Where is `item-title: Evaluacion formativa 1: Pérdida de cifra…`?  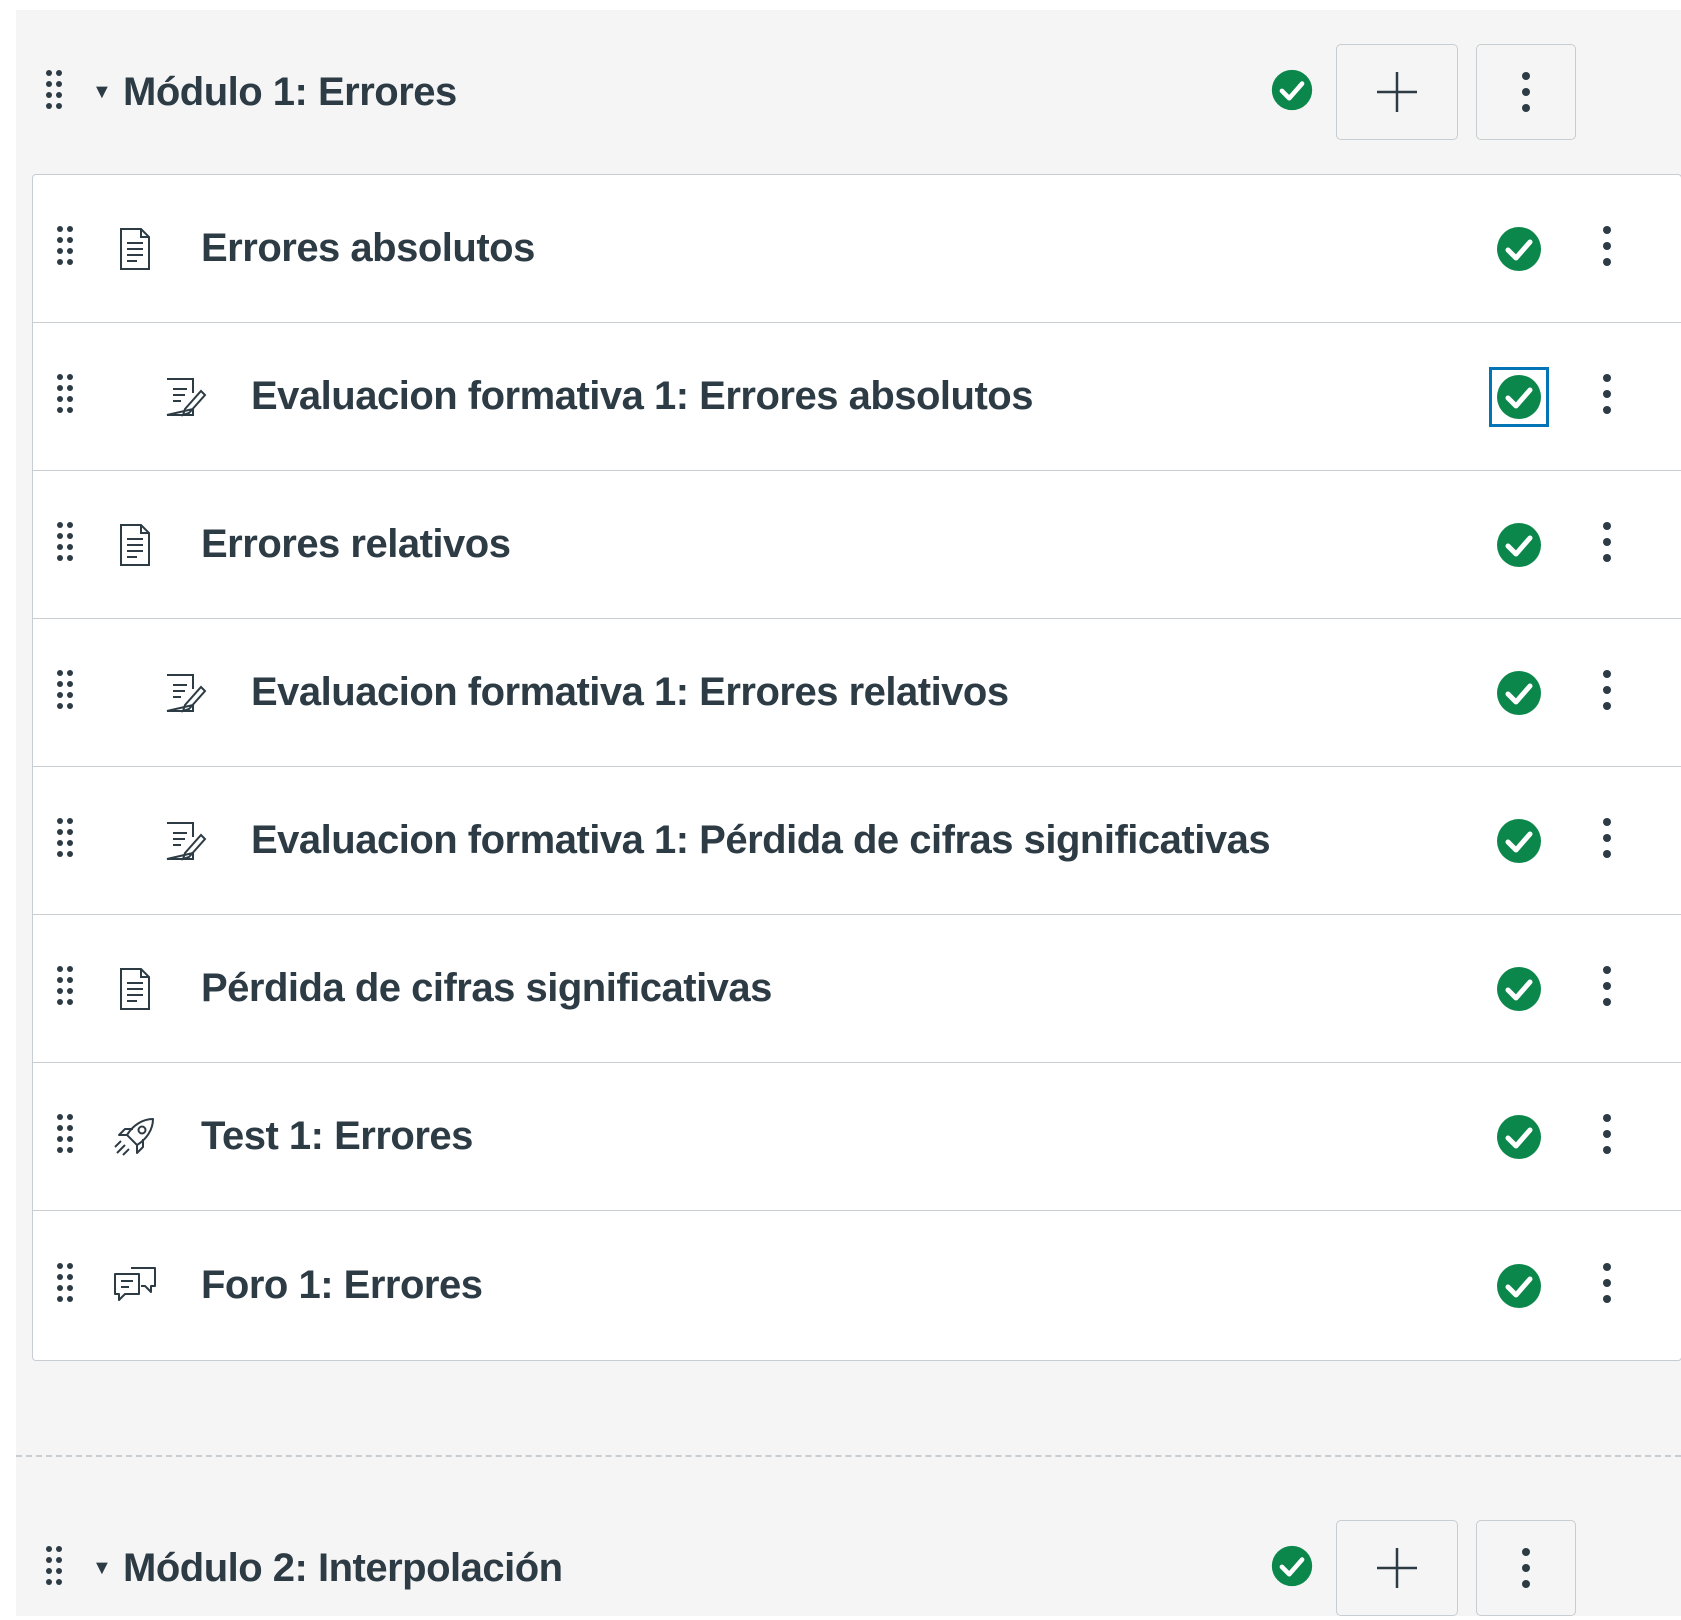
item-title: Evaluacion formativa 1: Pérdida de cifra… is located at coordinates (761, 840).